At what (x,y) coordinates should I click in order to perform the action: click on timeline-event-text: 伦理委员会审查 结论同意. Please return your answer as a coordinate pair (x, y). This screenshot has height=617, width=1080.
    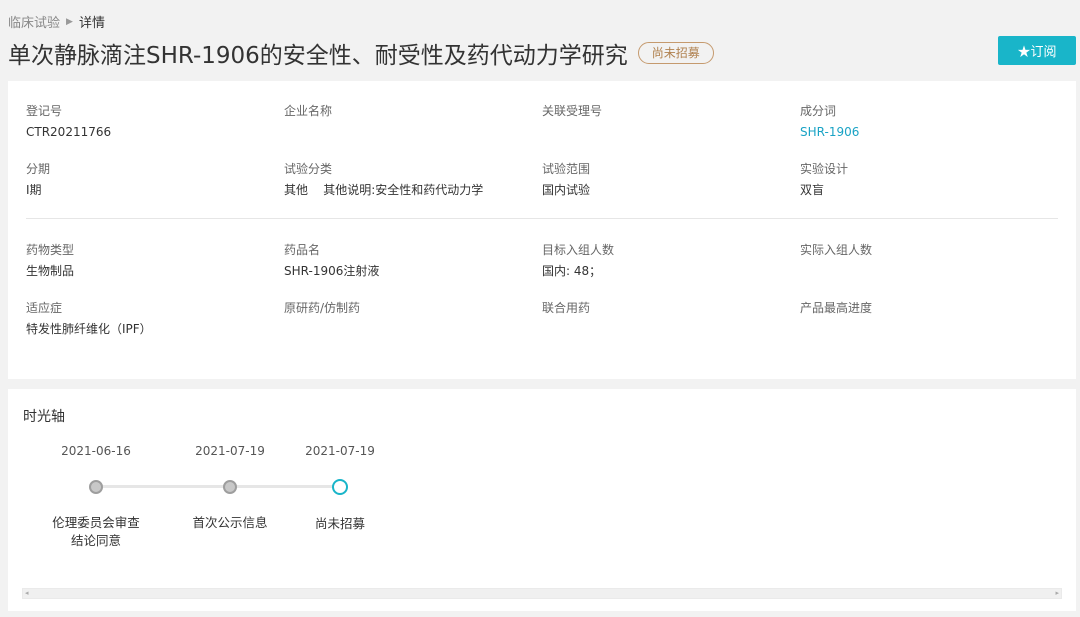
    Looking at the image, I should click on (96, 531).